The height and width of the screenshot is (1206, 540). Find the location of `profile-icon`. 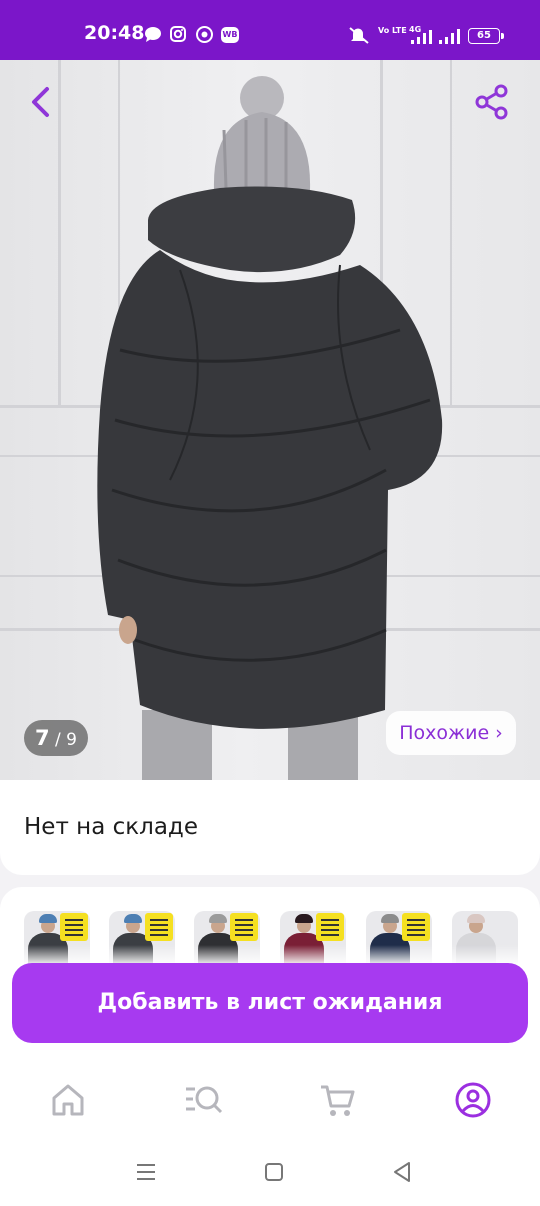

profile-icon is located at coordinates (473, 1100).